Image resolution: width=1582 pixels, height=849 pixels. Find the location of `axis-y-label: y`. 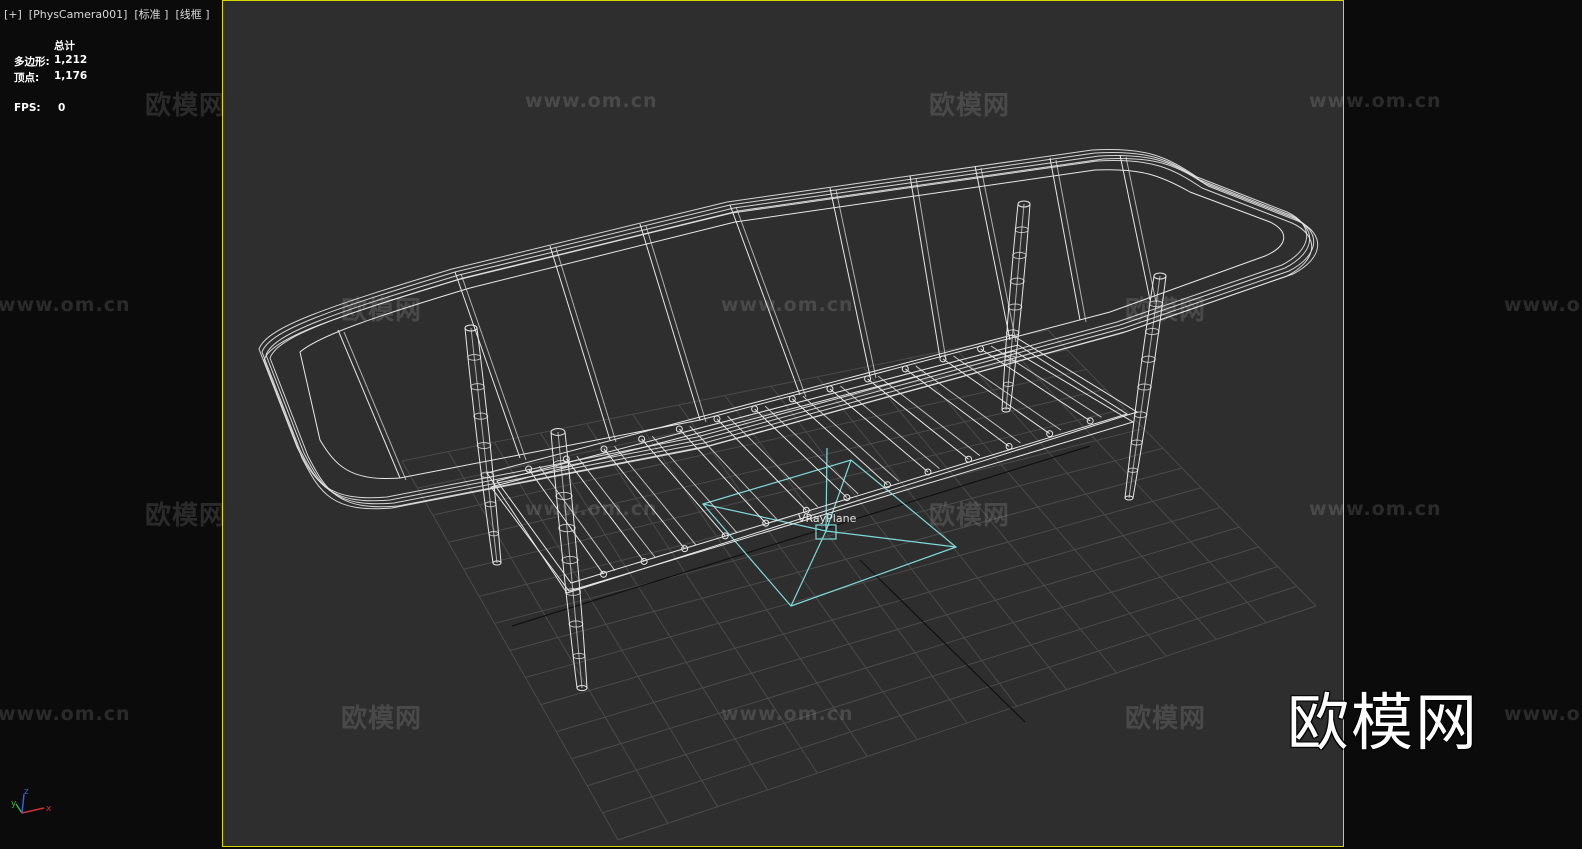

axis-y-label: y is located at coordinates (14, 804).